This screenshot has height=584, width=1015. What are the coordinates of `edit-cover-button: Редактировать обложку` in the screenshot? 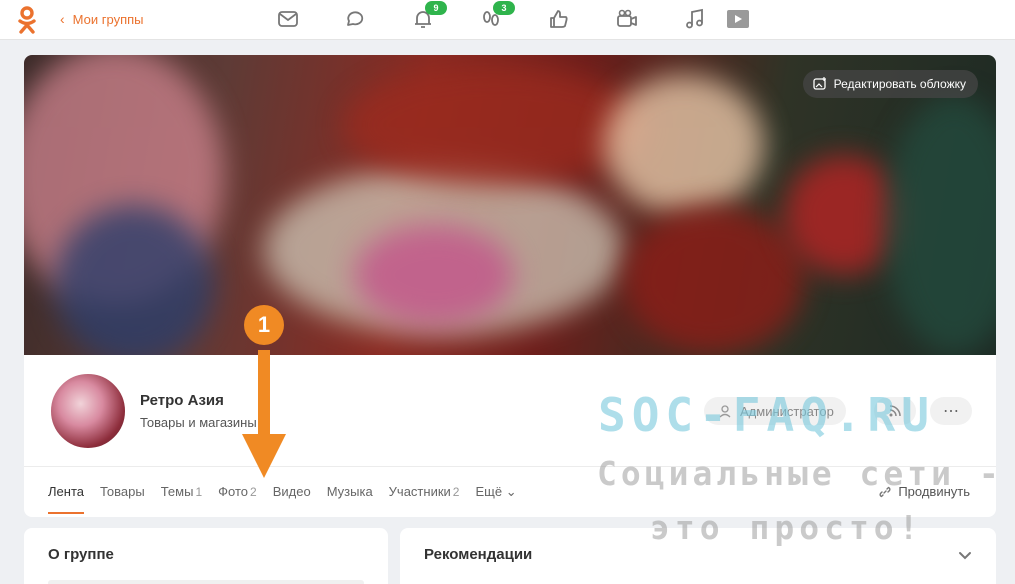 It's located at (890, 84).